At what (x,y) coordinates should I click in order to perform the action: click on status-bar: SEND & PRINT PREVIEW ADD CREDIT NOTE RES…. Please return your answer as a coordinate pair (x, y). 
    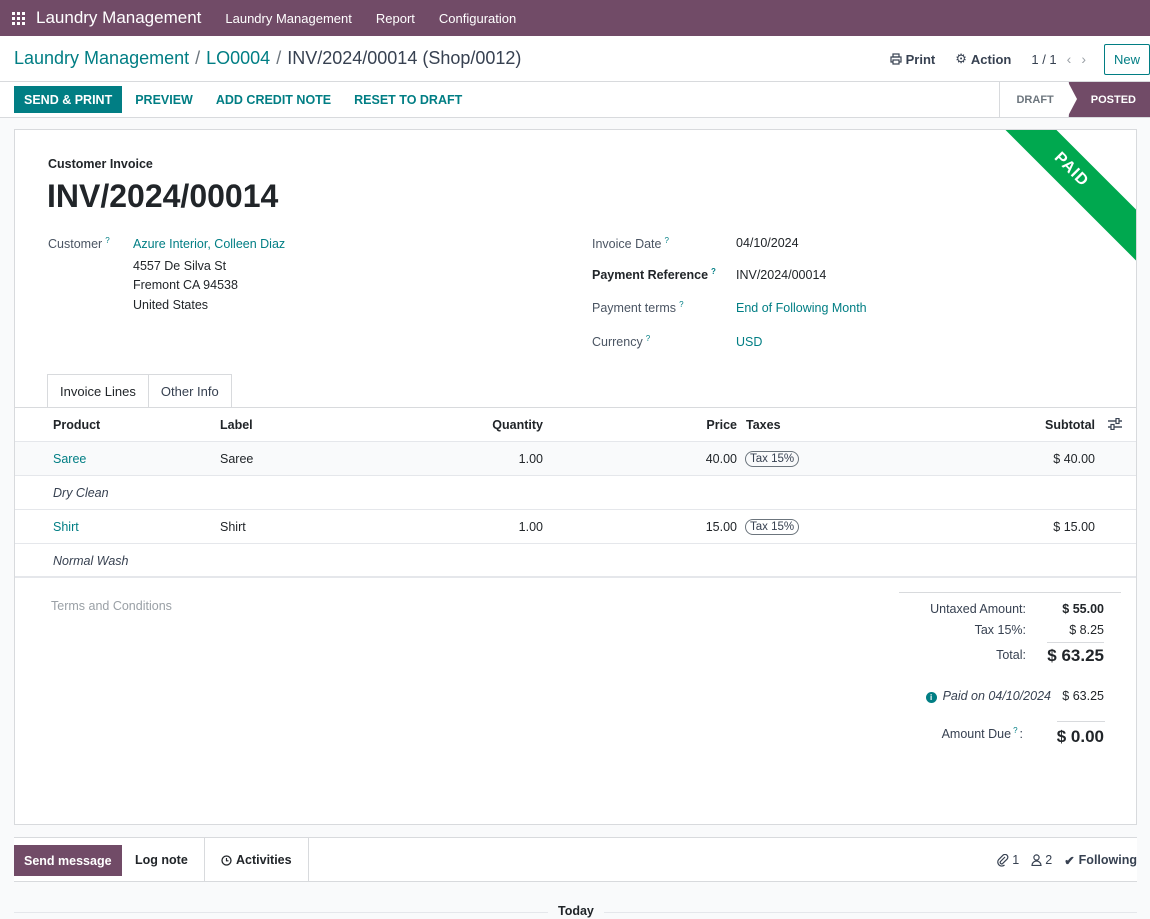
    Looking at the image, I should click on (575, 100).